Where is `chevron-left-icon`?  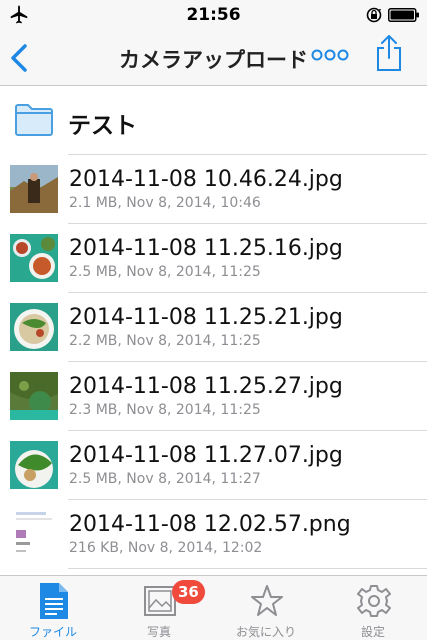 chevron-left-icon is located at coordinates (19, 58).